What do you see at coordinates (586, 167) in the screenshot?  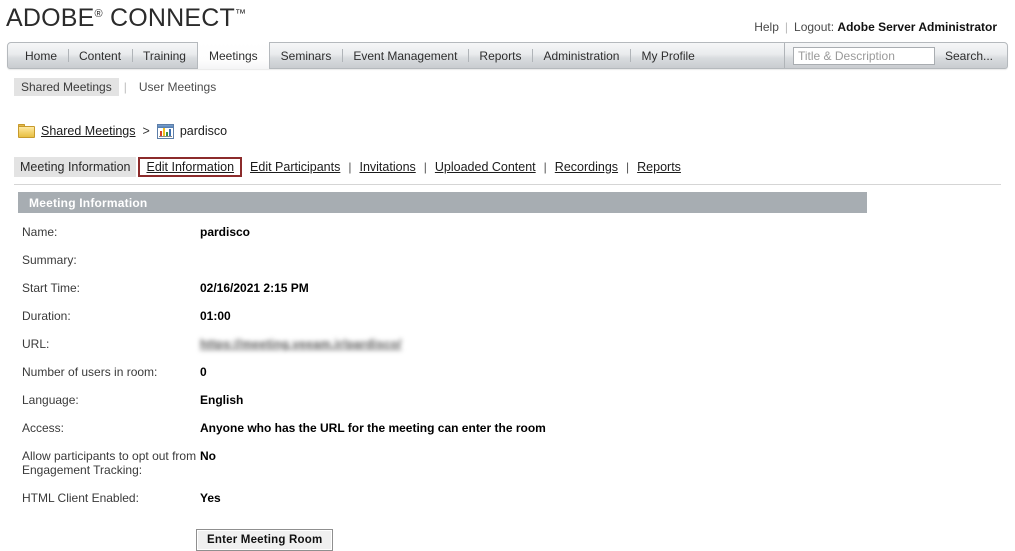 I see `tab-recordings: Recordings` at bounding box center [586, 167].